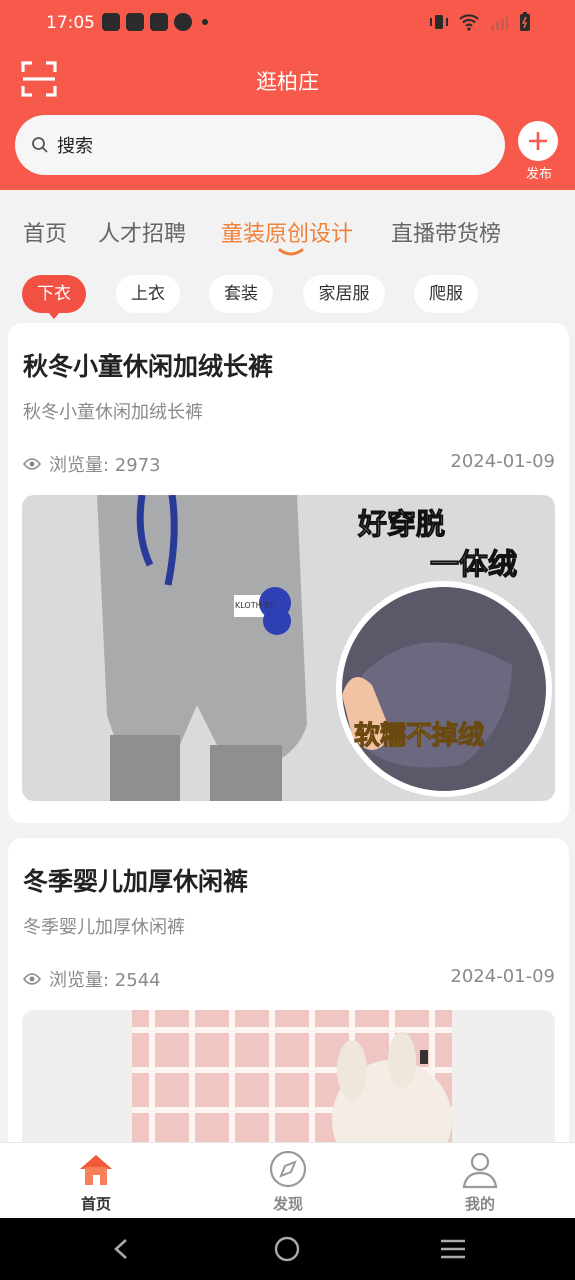 This screenshot has height=1280, width=575. Describe the element at coordinates (142, 232) in the screenshot. I see `tab-recruitment: 人才招聘` at that location.